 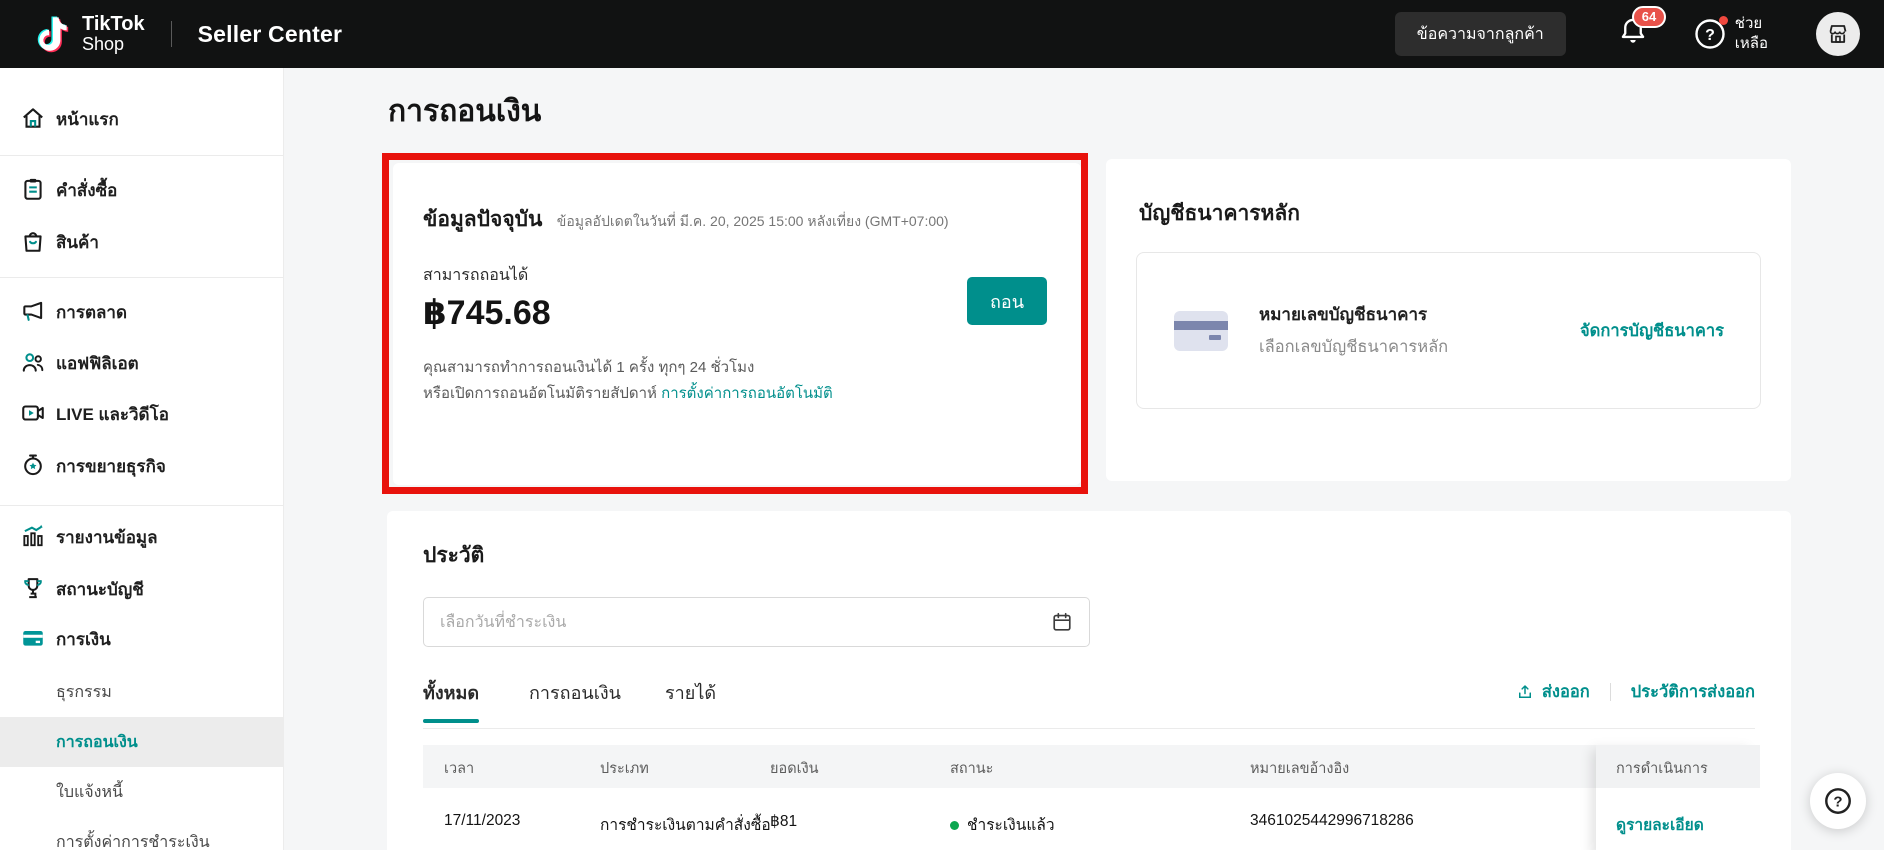 What do you see at coordinates (142, 362) in the screenshot?
I see `sidebar-item-affiliate: แอฟฟิลิเอต` at bounding box center [142, 362].